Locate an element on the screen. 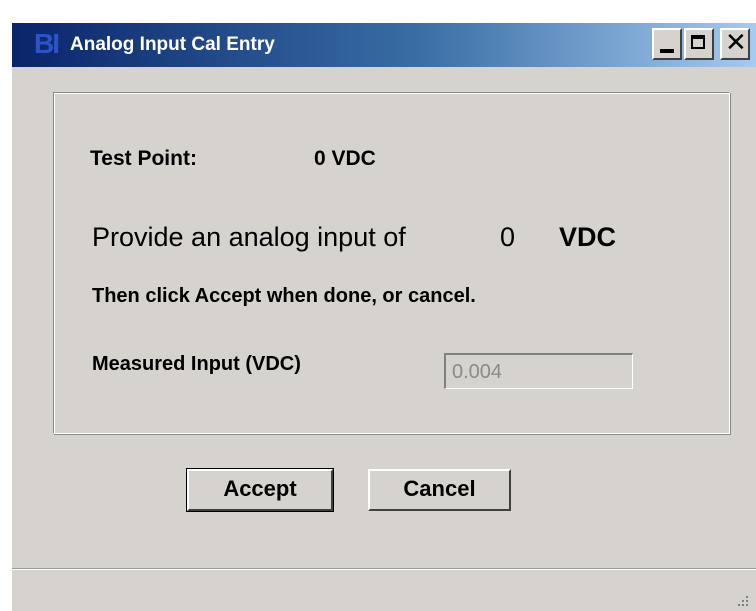  cancel-button: Cancel is located at coordinates (439, 490).